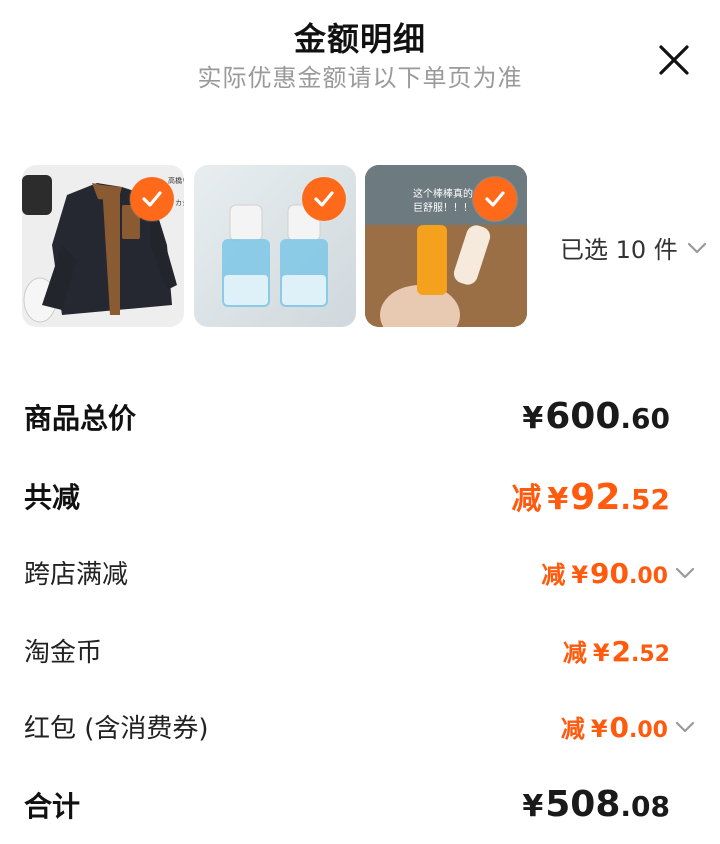 This screenshot has height=844, width=720. What do you see at coordinates (645, 806) in the screenshot?
I see `total-dec: .08` at bounding box center [645, 806].